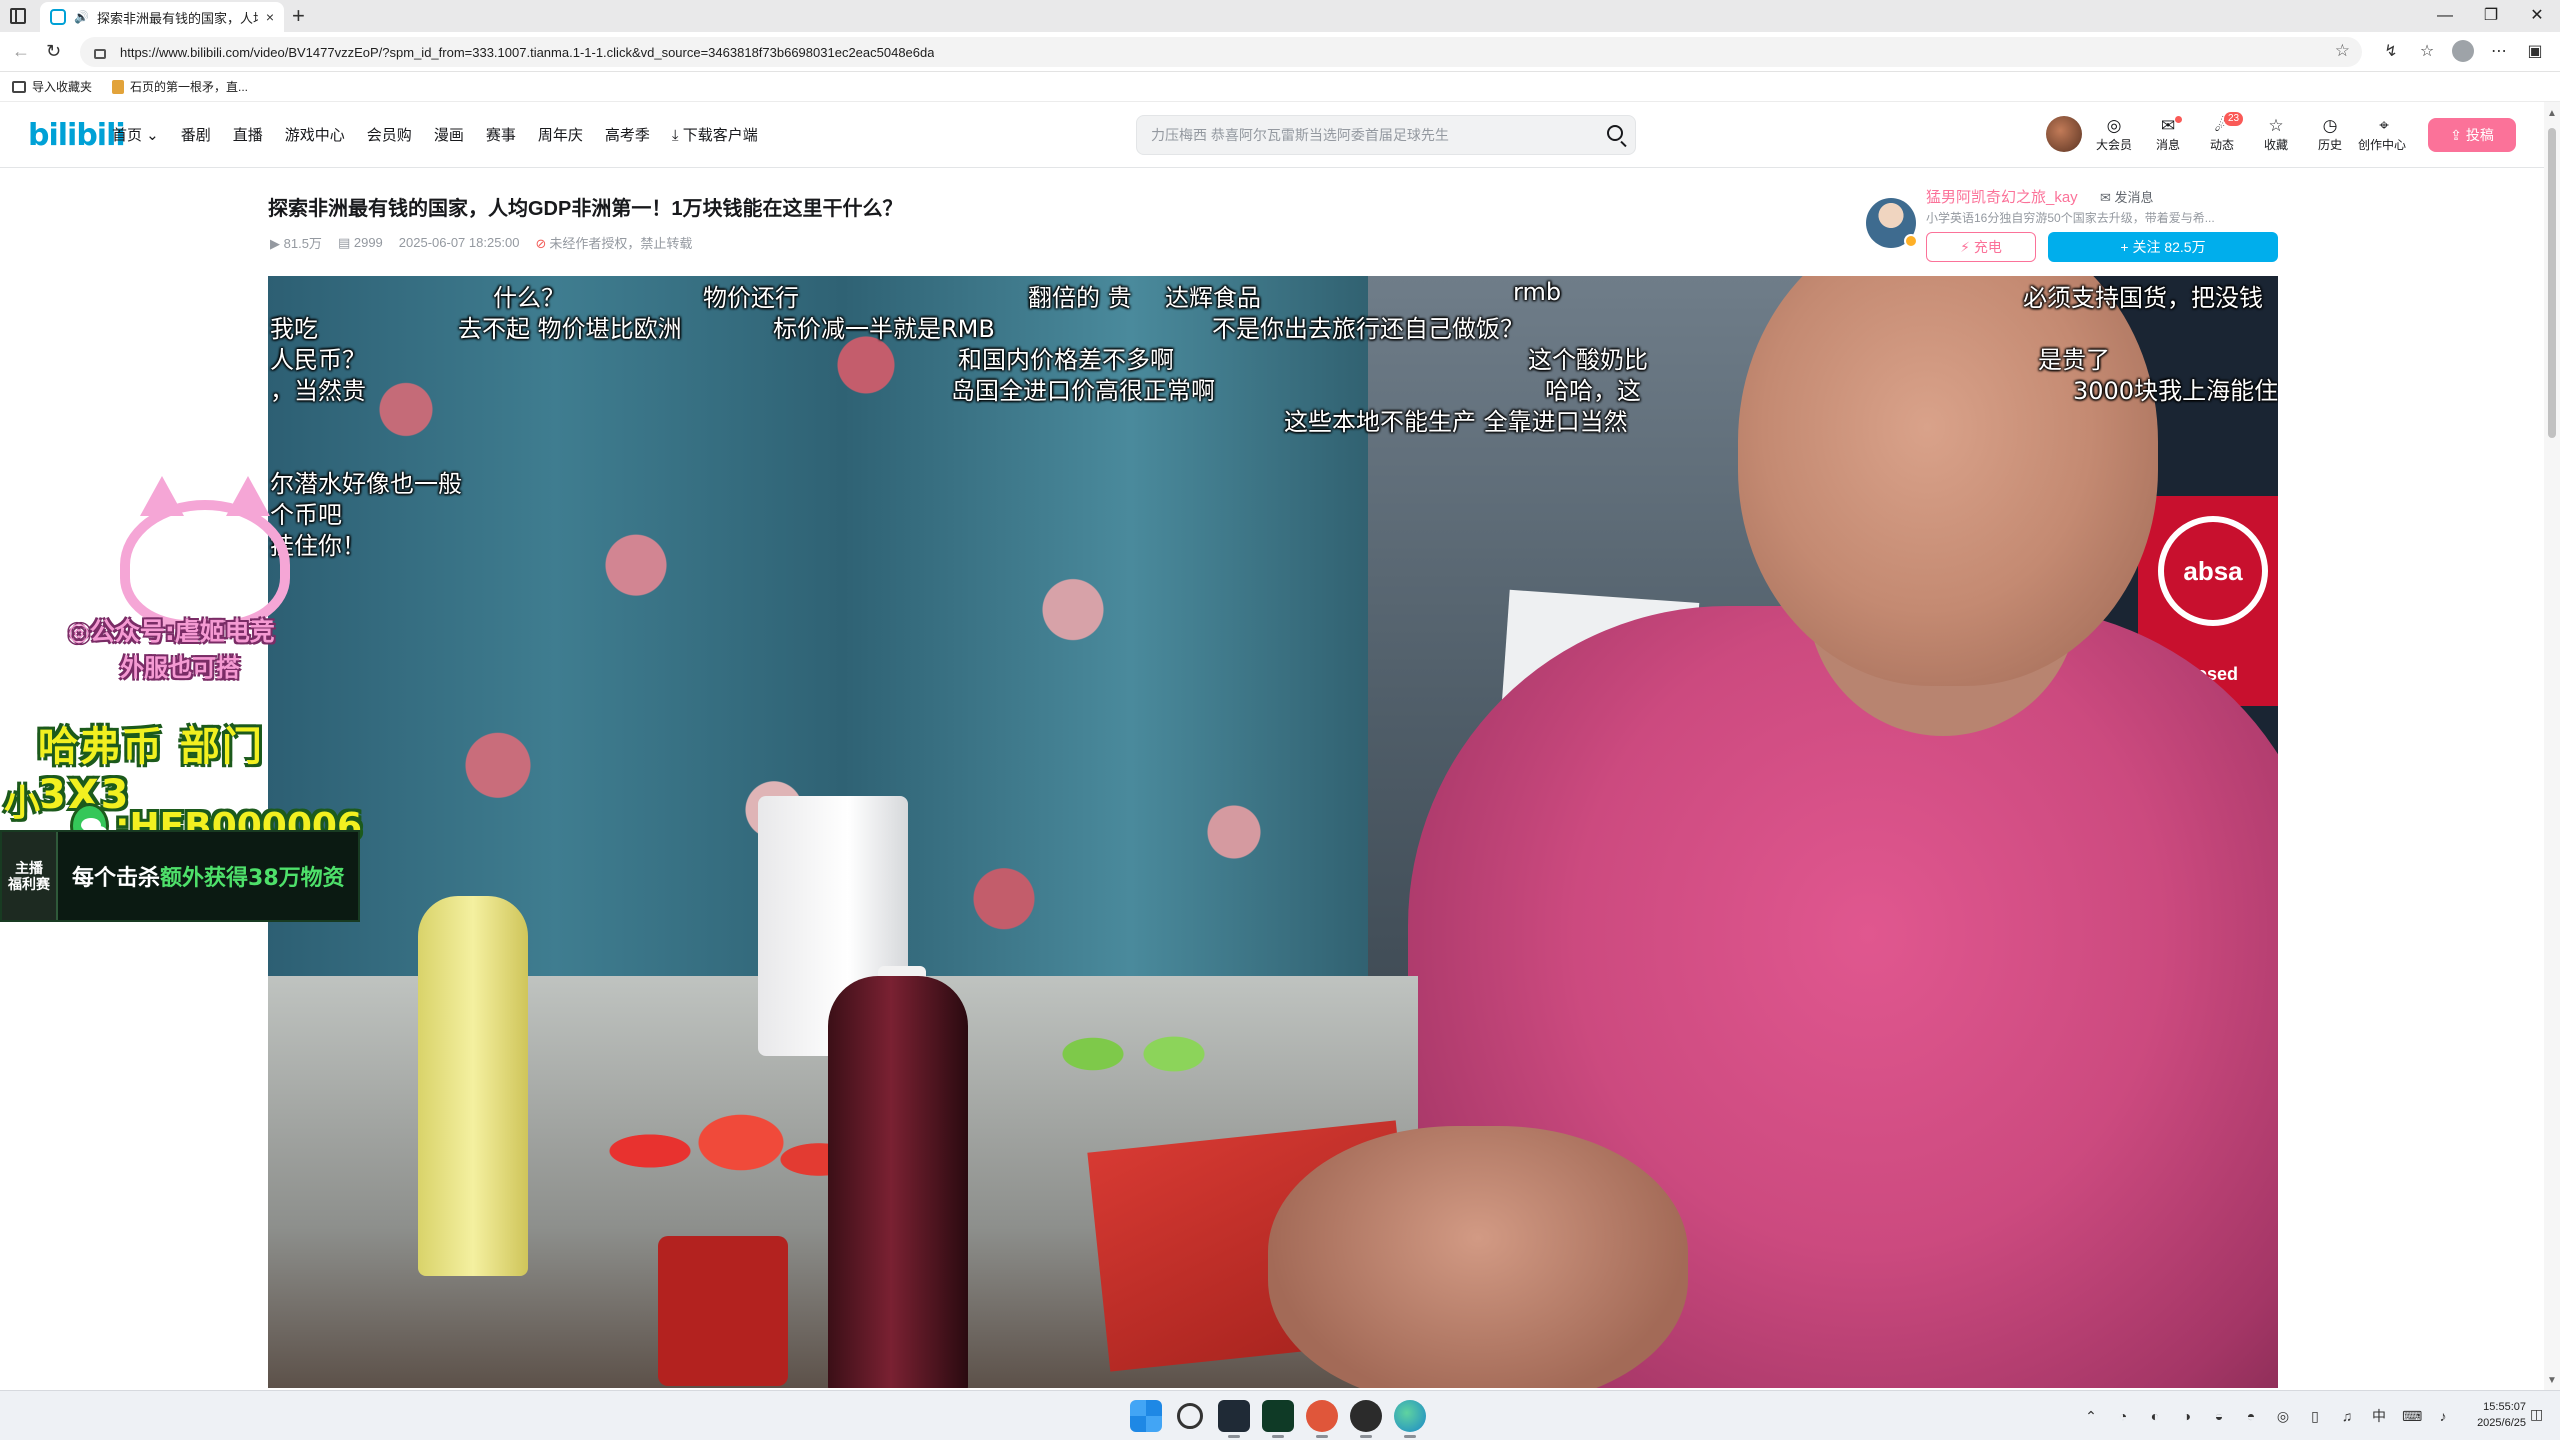  Describe the element at coordinates (18, 16) in the screenshot. I see `tab-actions-icon` at that location.